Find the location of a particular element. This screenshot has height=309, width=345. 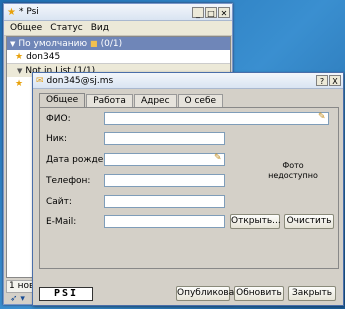

photo-placeholder: Фото недоступно is located at coordinates (293, 171).